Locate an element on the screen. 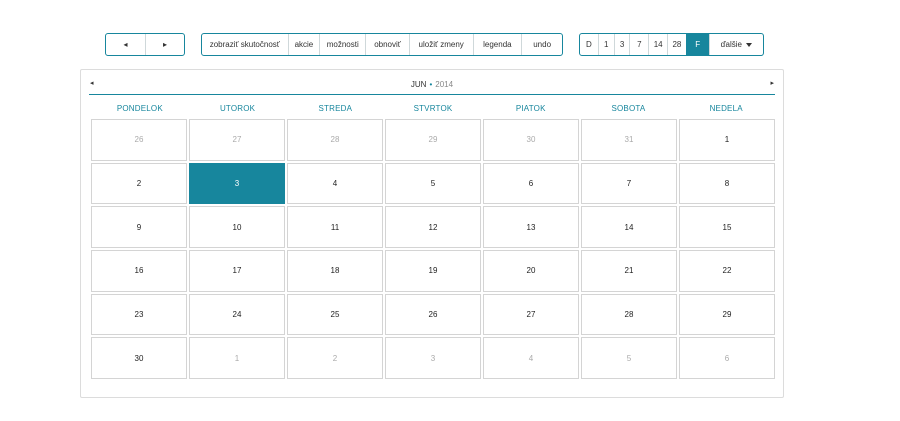  day-cell: 19 is located at coordinates (433, 271).